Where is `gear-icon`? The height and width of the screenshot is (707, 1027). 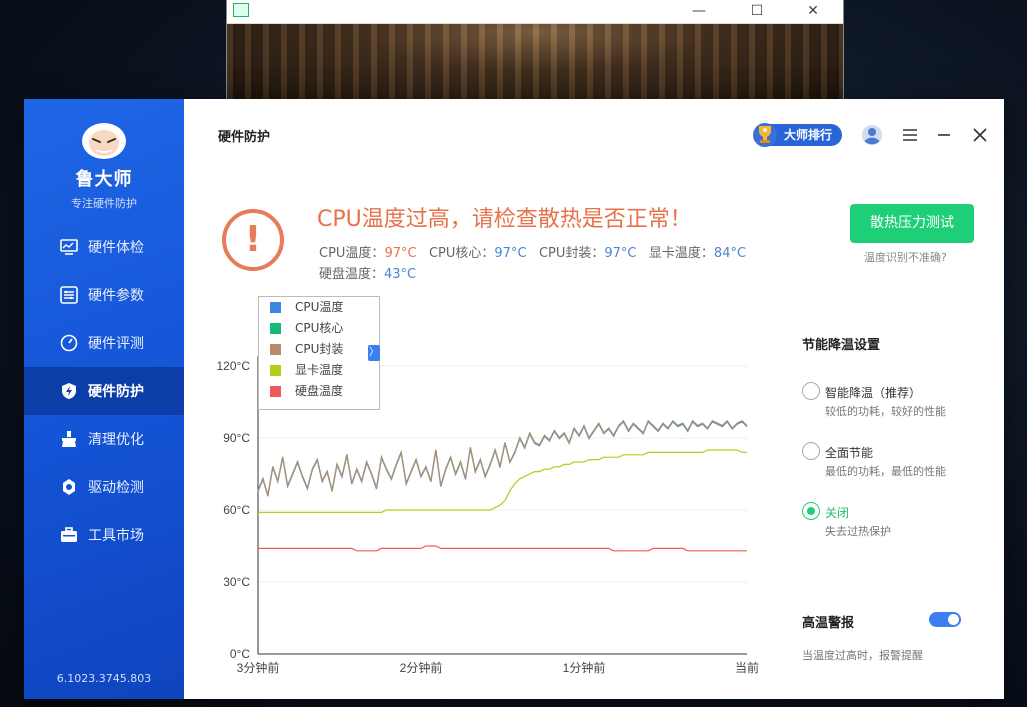 gear-icon is located at coordinates (69, 487).